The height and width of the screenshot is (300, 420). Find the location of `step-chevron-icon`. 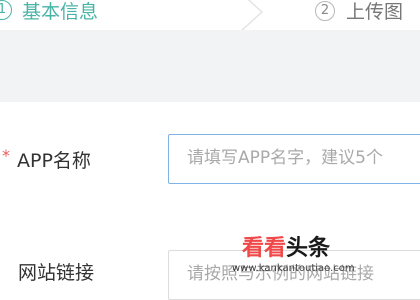

step-chevron-icon is located at coordinates (252, 15).